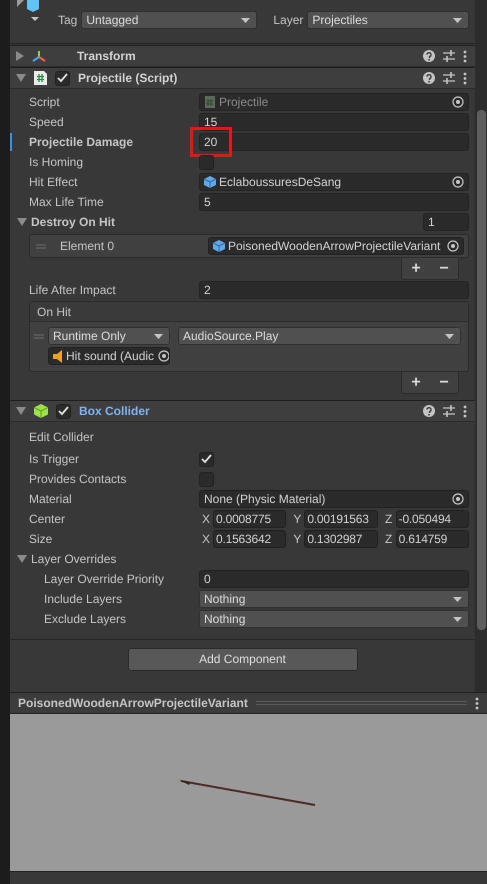 This screenshot has width=487, height=884. I want to click on object-field: Projectile, so click(334, 102).